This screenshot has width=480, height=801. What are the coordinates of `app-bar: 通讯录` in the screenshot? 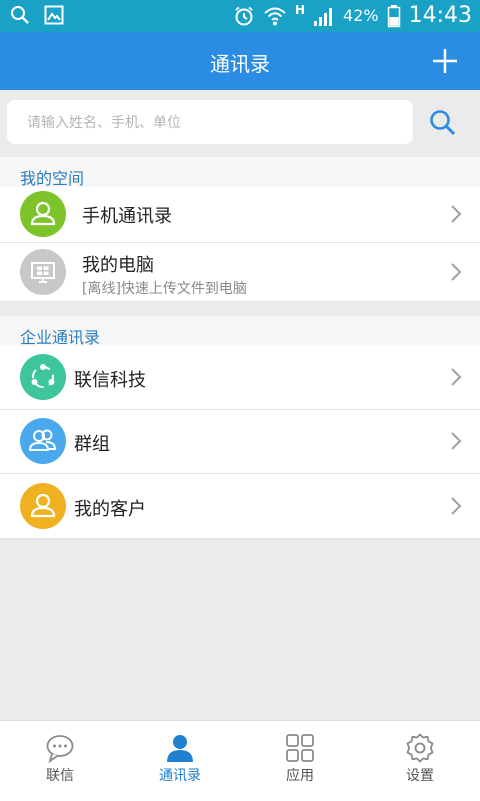 It's located at (240, 61).